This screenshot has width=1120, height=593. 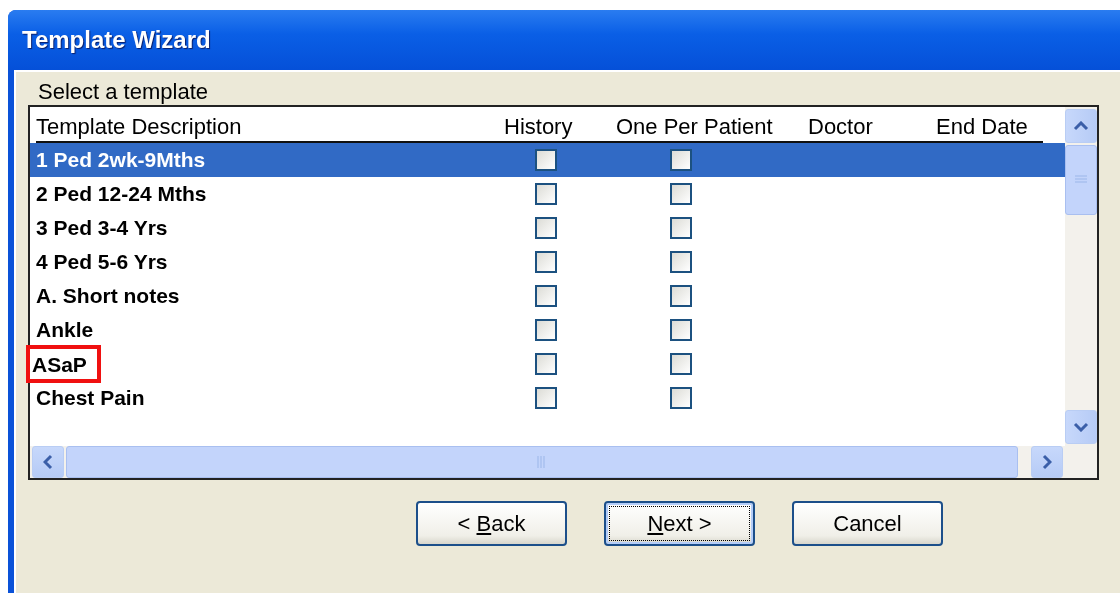 I want to click on table-row: 3 Ped 3-4 Yrs, so click(x=547, y=228).